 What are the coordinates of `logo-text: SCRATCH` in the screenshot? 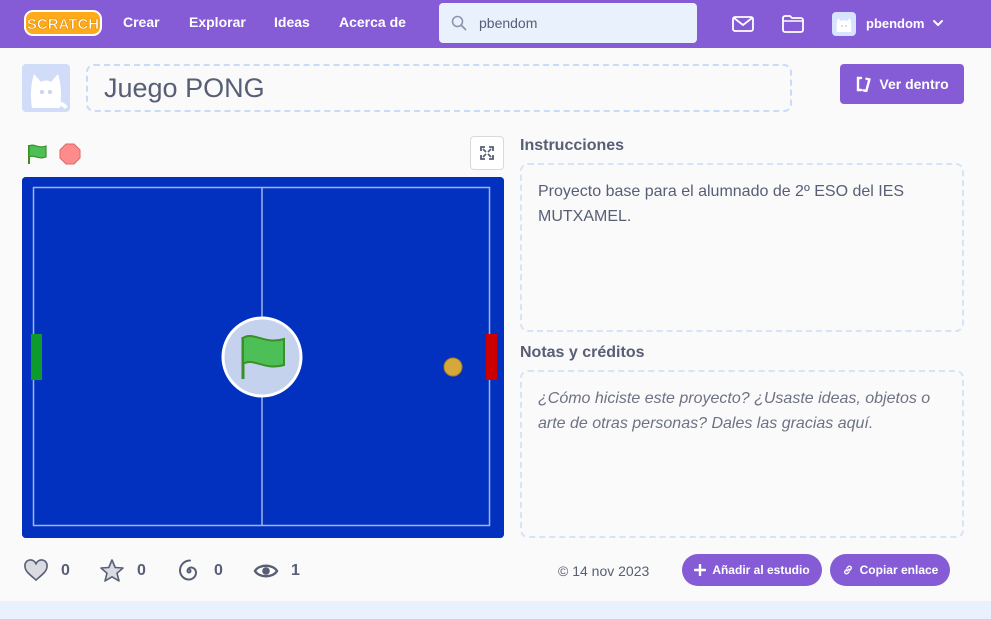 It's located at (63, 24).